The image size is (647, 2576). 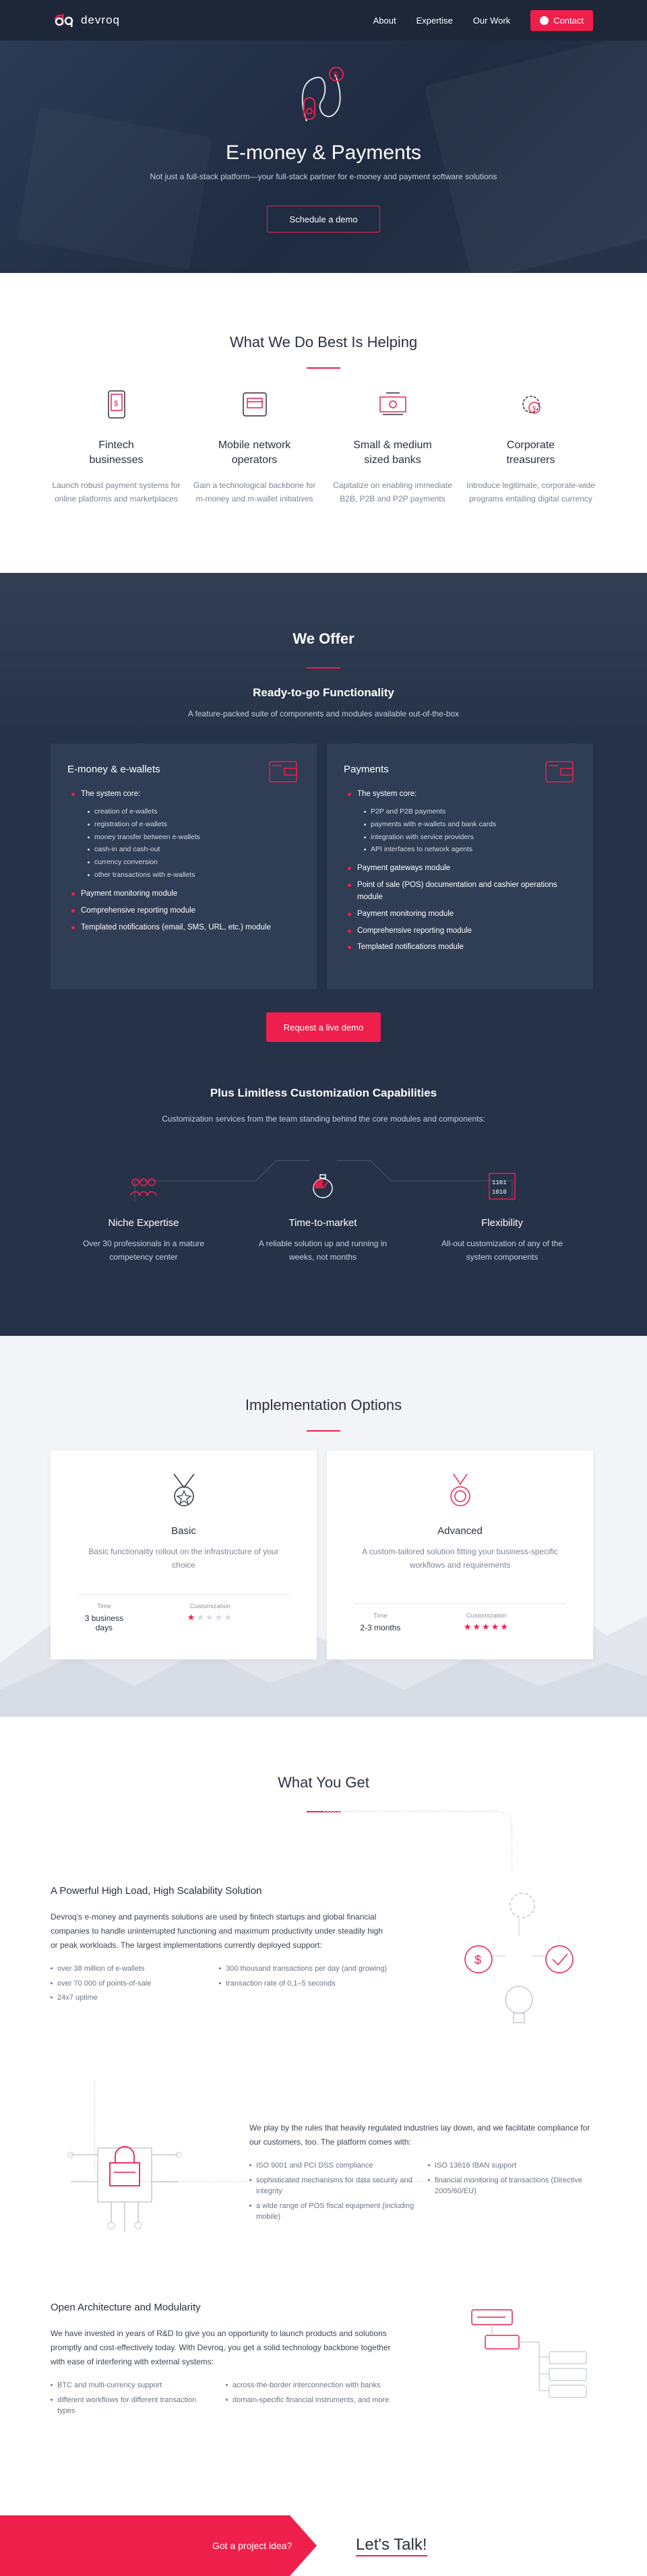 I want to click on audience-title: Fintech businesses, so click(x=116, y=452).